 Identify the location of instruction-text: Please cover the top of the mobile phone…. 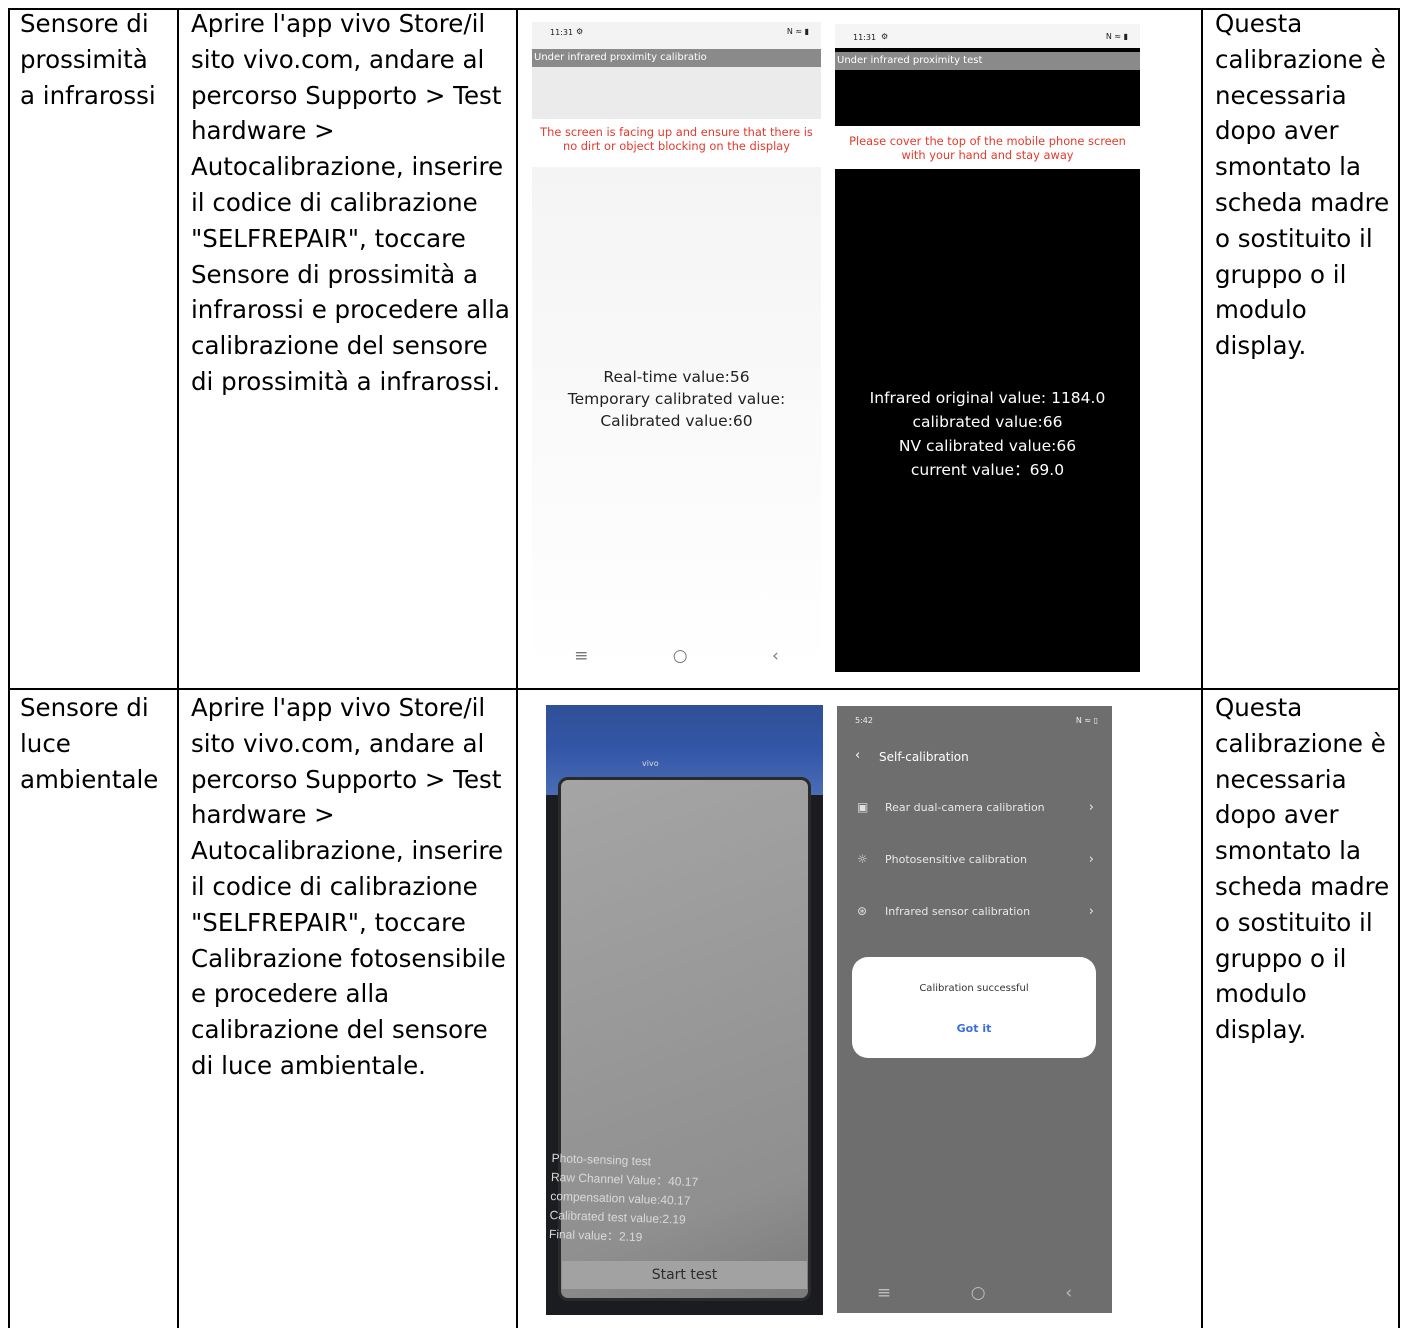
(987, 148).